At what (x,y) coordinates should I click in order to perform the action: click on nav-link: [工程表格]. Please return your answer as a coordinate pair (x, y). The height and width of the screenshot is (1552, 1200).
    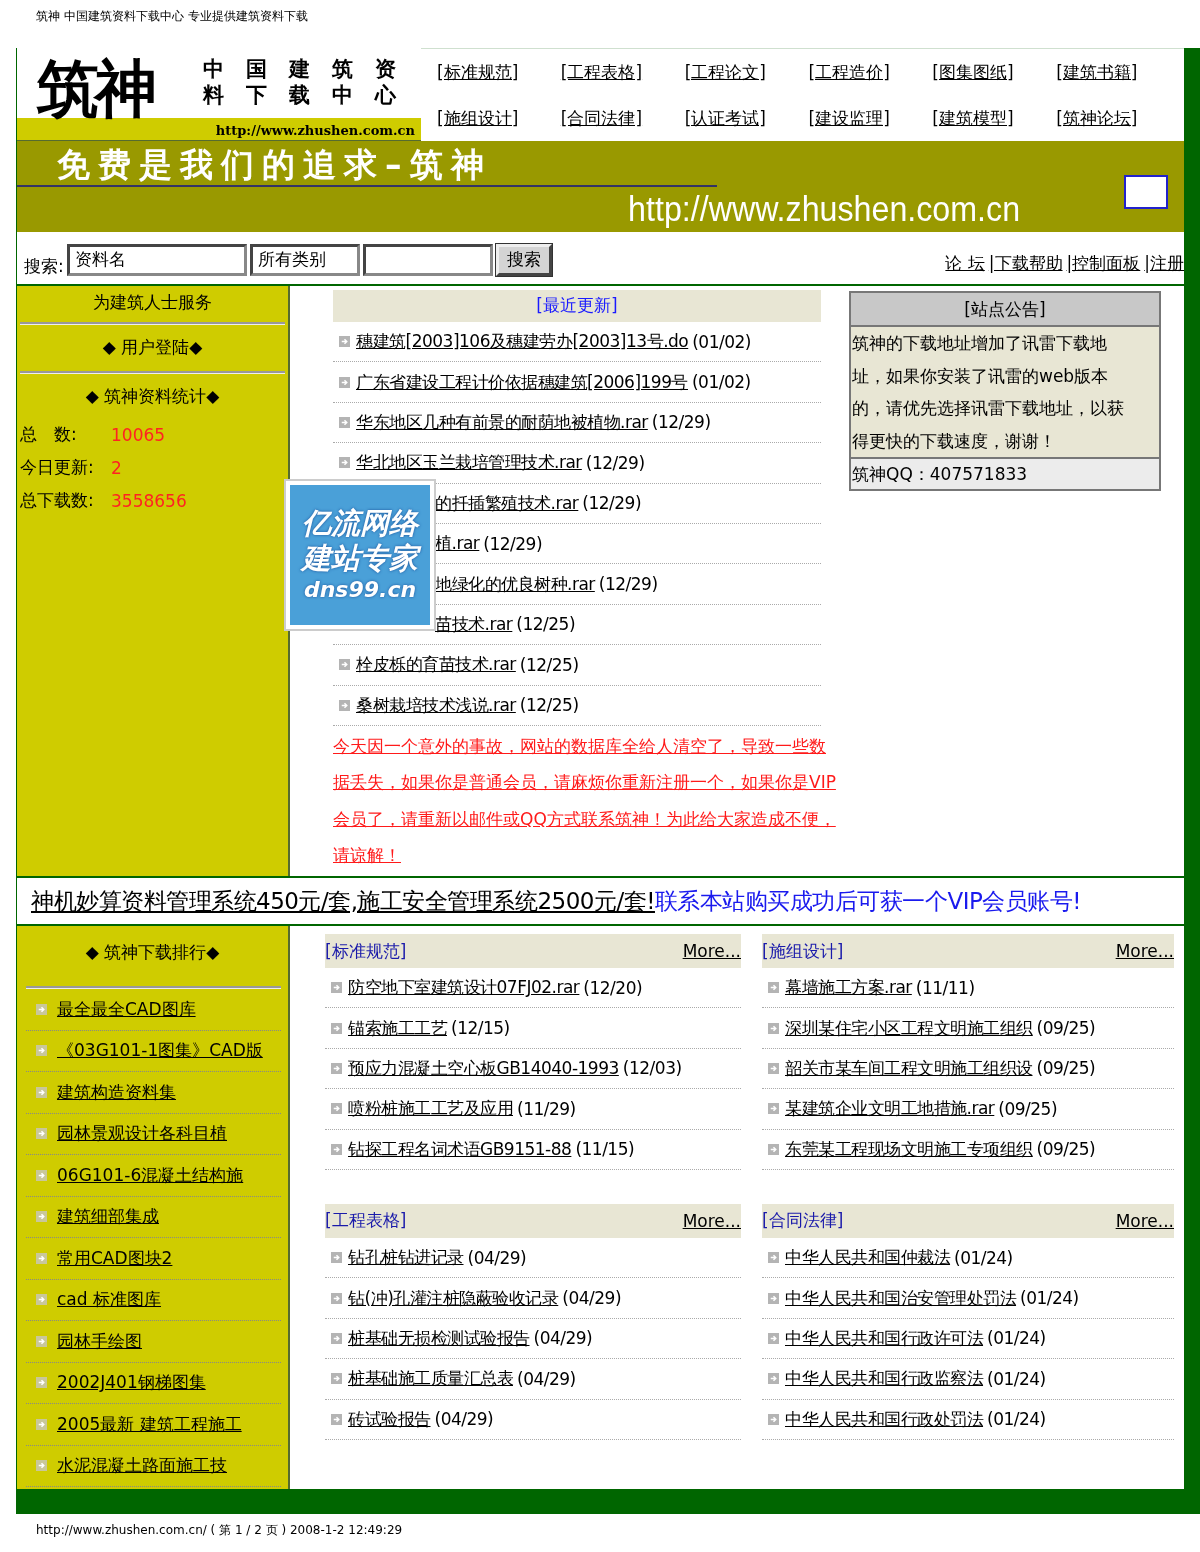
    Looking at the image, I should click on (622, 72).